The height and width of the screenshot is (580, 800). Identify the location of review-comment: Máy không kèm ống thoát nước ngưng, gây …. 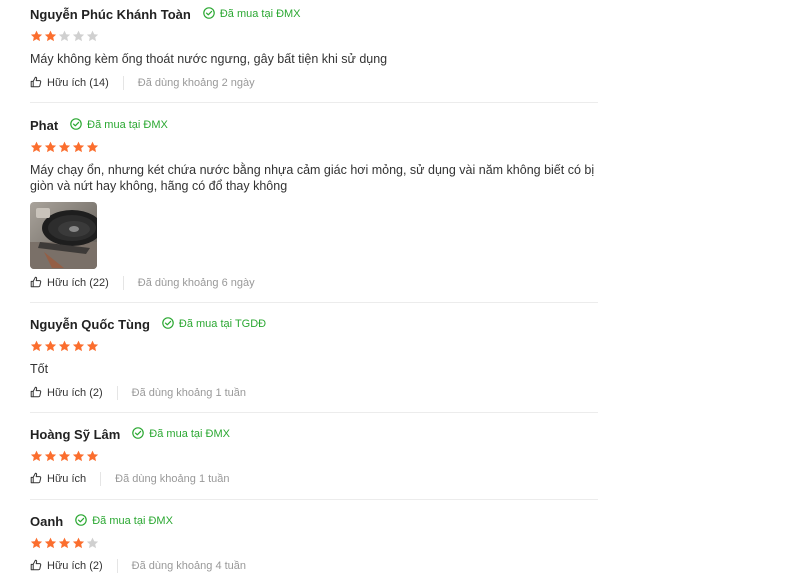
(209, 59).